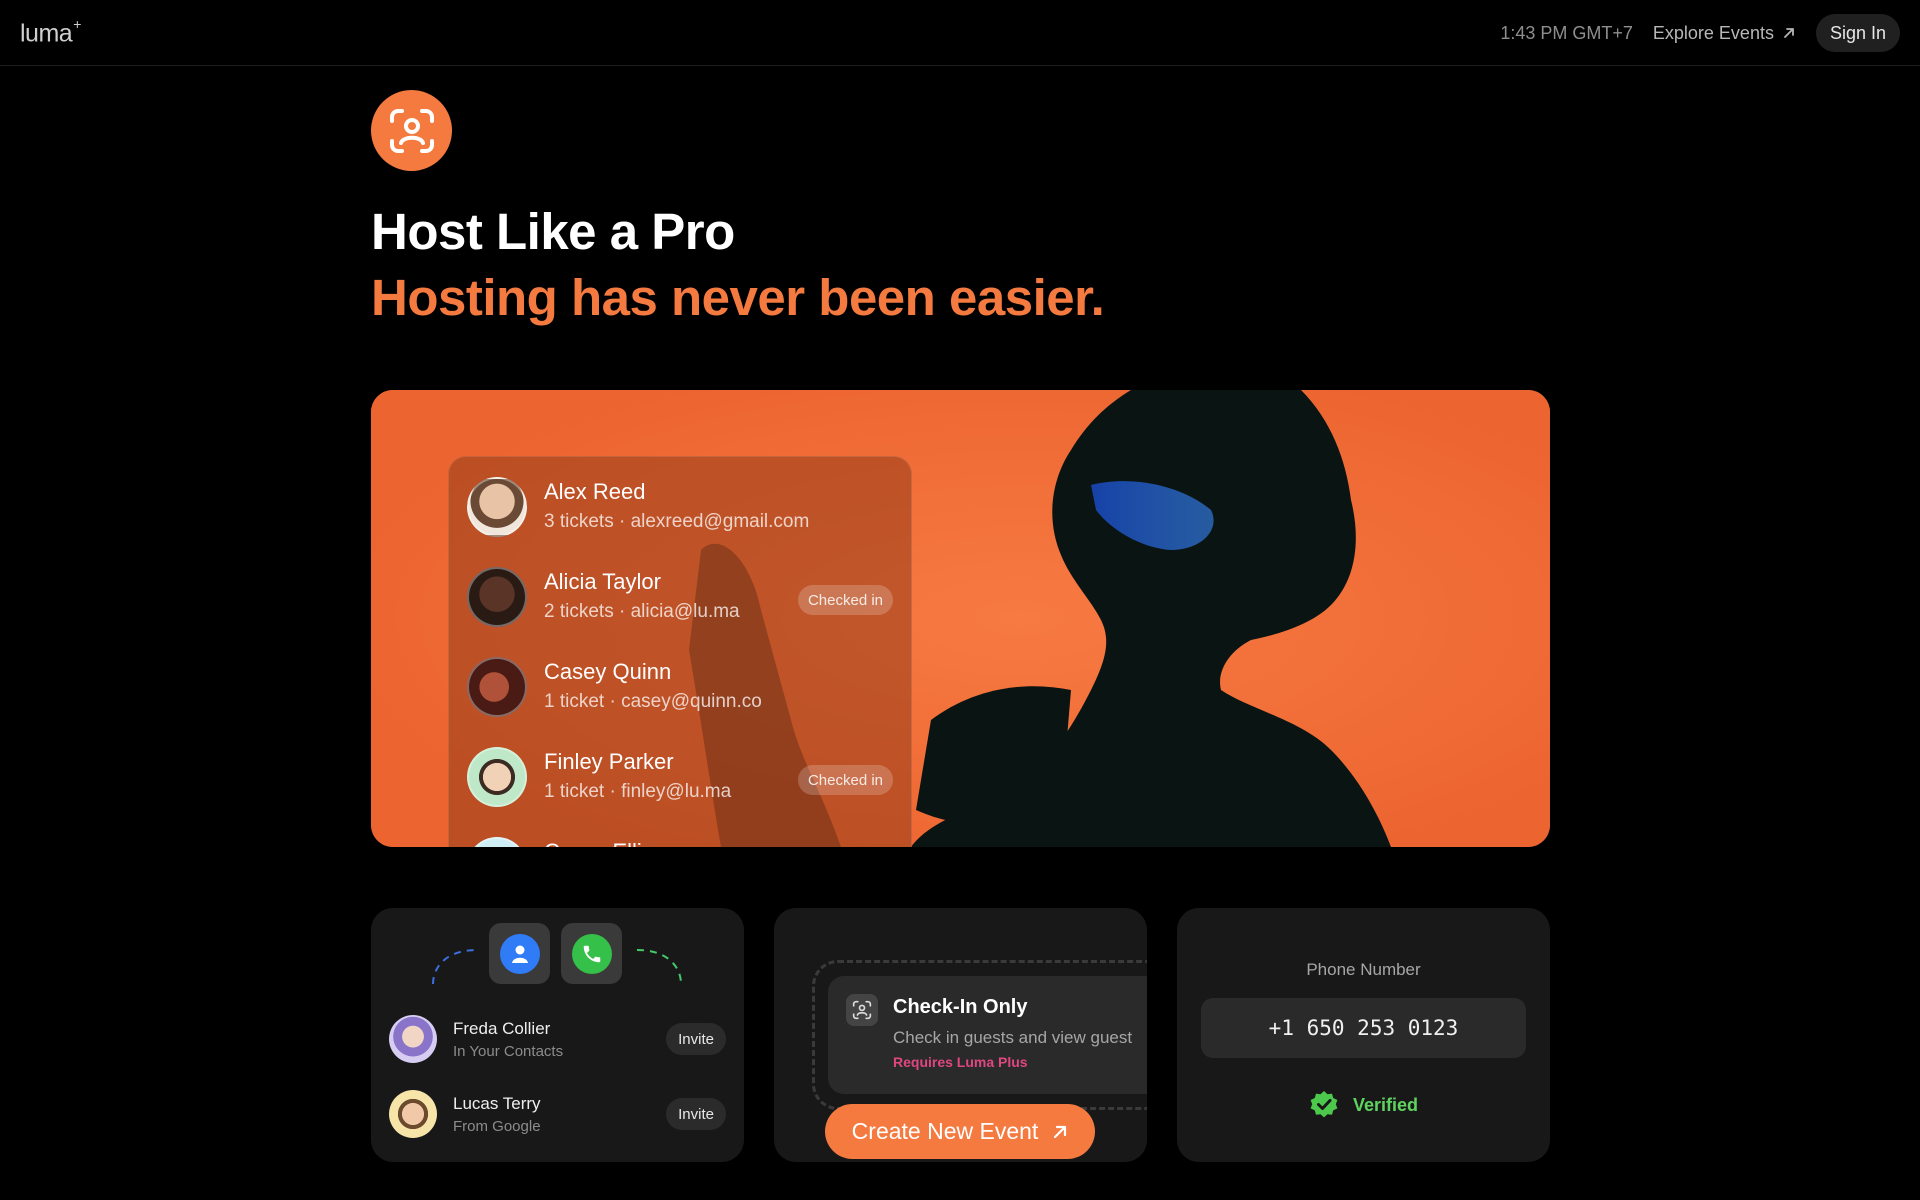 The height and width of the screenshot is (1200, 1920). I want to click on hero-subtitle: Hosting has never been easier., so click(738, 297).